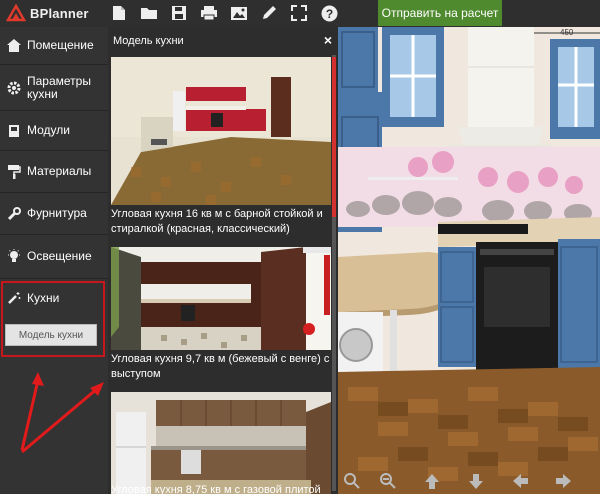 The image size is (600, 494). I want to click on top-toolbar: BPlanner ? Отправить на расчет, so click(300, 13).